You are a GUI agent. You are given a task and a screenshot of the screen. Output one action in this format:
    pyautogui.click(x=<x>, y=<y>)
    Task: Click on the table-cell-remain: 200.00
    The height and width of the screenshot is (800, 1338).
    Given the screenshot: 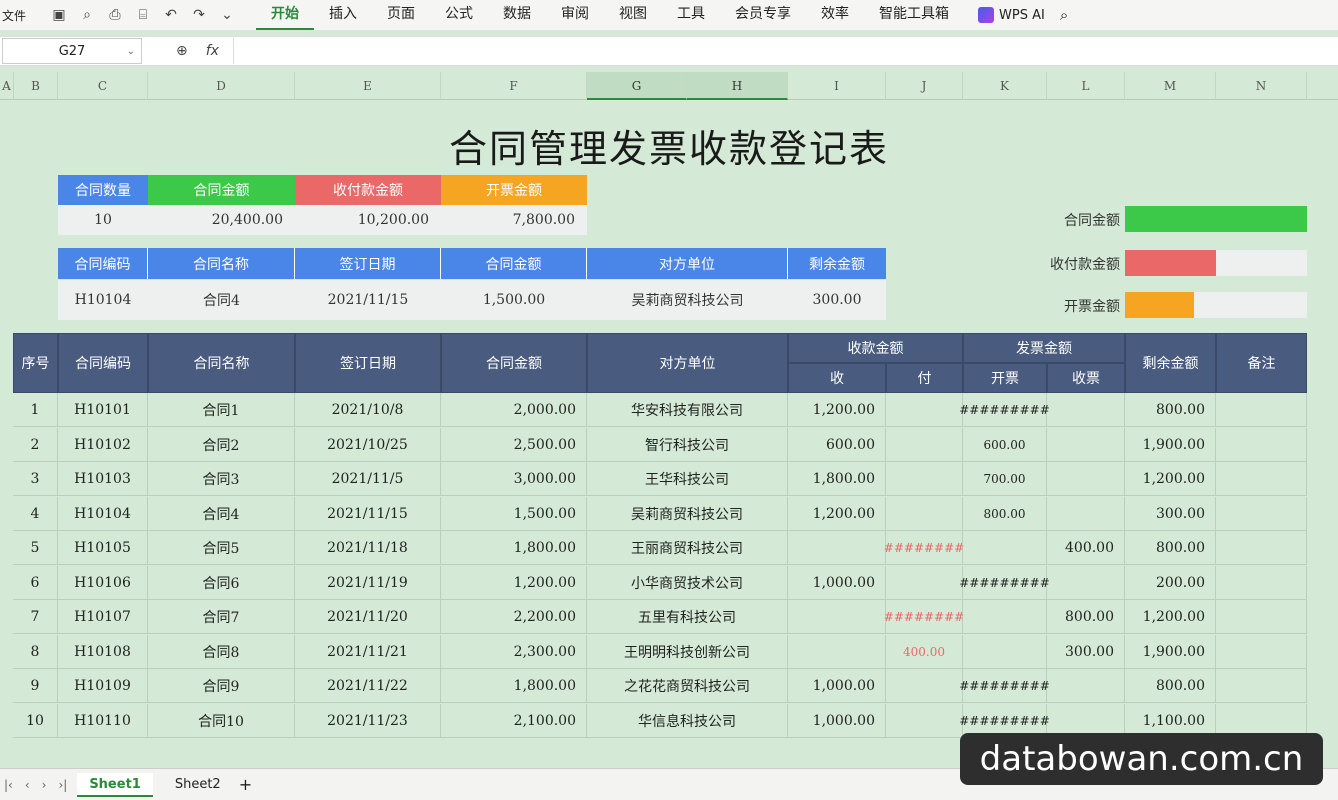 What is the action you would take?
    pyautogui.click(x=1170, y=582)
    